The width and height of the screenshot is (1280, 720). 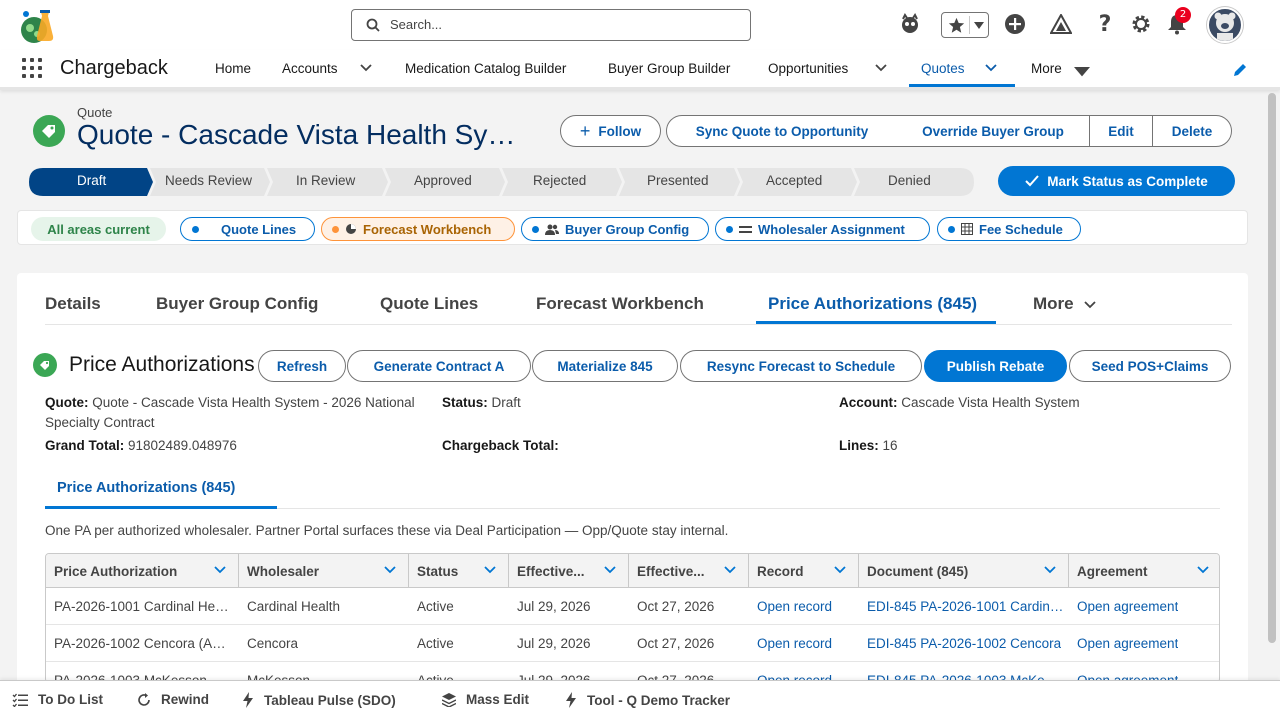 What do you see at coordinates (585, 130) in the screenshot?
I see `plus-icon: +` at bounding box center [585, 130].